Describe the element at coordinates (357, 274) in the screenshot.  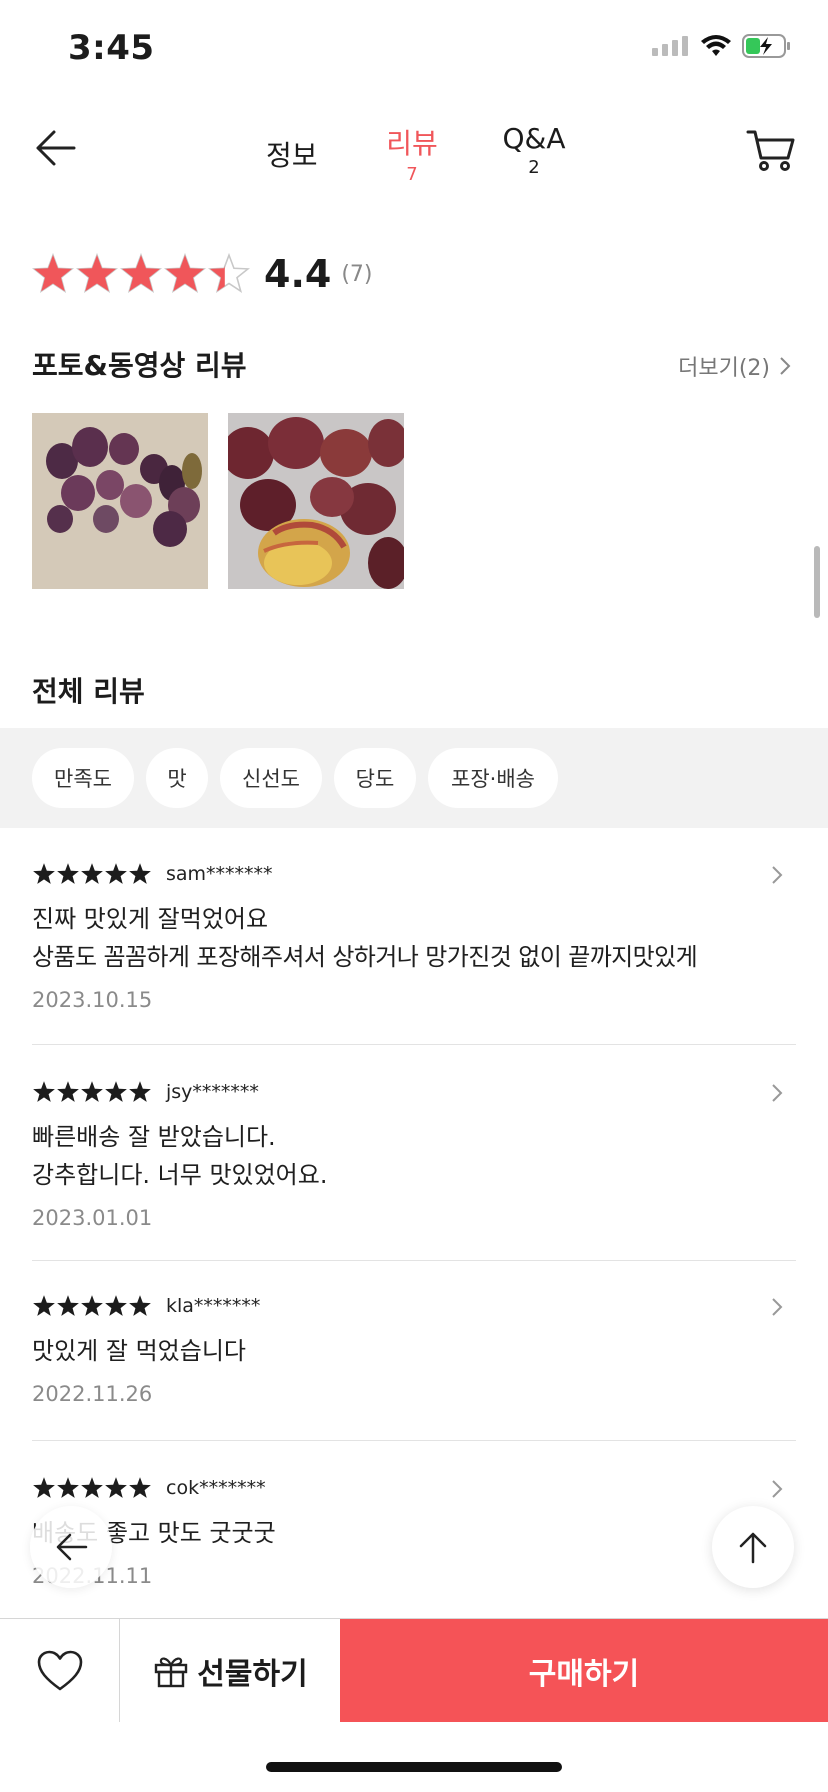
I see `rating-count: (7)` at that location.